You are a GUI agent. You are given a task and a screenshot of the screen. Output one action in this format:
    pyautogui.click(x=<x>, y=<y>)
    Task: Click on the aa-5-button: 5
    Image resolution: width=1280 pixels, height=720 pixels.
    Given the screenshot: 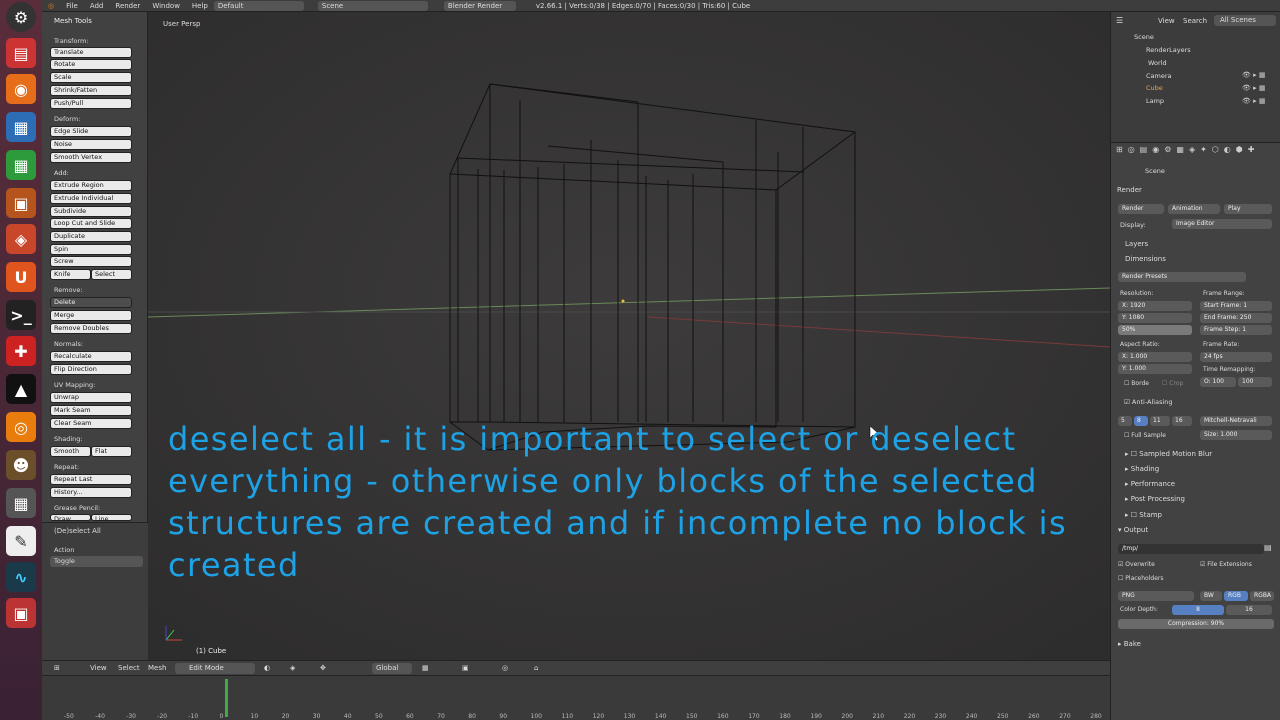 What is the action you would take?
    pyautogui.click(x=1125, y=421)
    